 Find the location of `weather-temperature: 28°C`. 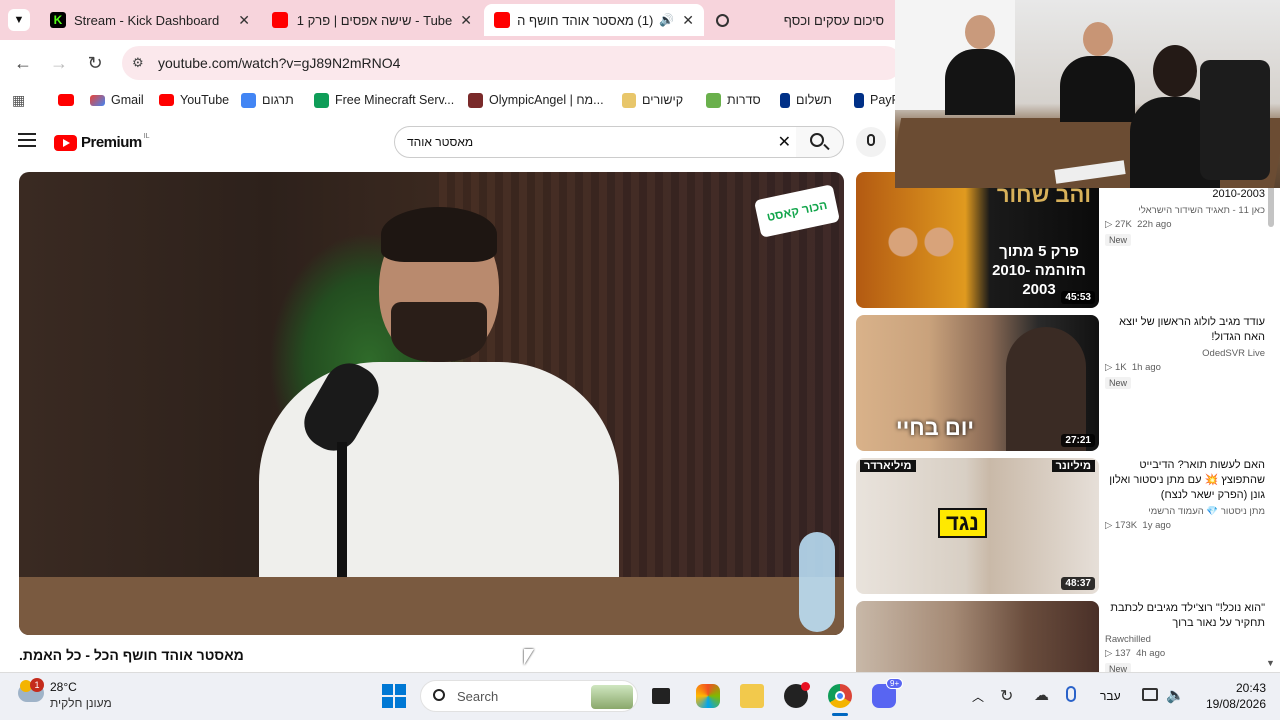

weather-temperature: 28°C is located at coordinates (63, 687).